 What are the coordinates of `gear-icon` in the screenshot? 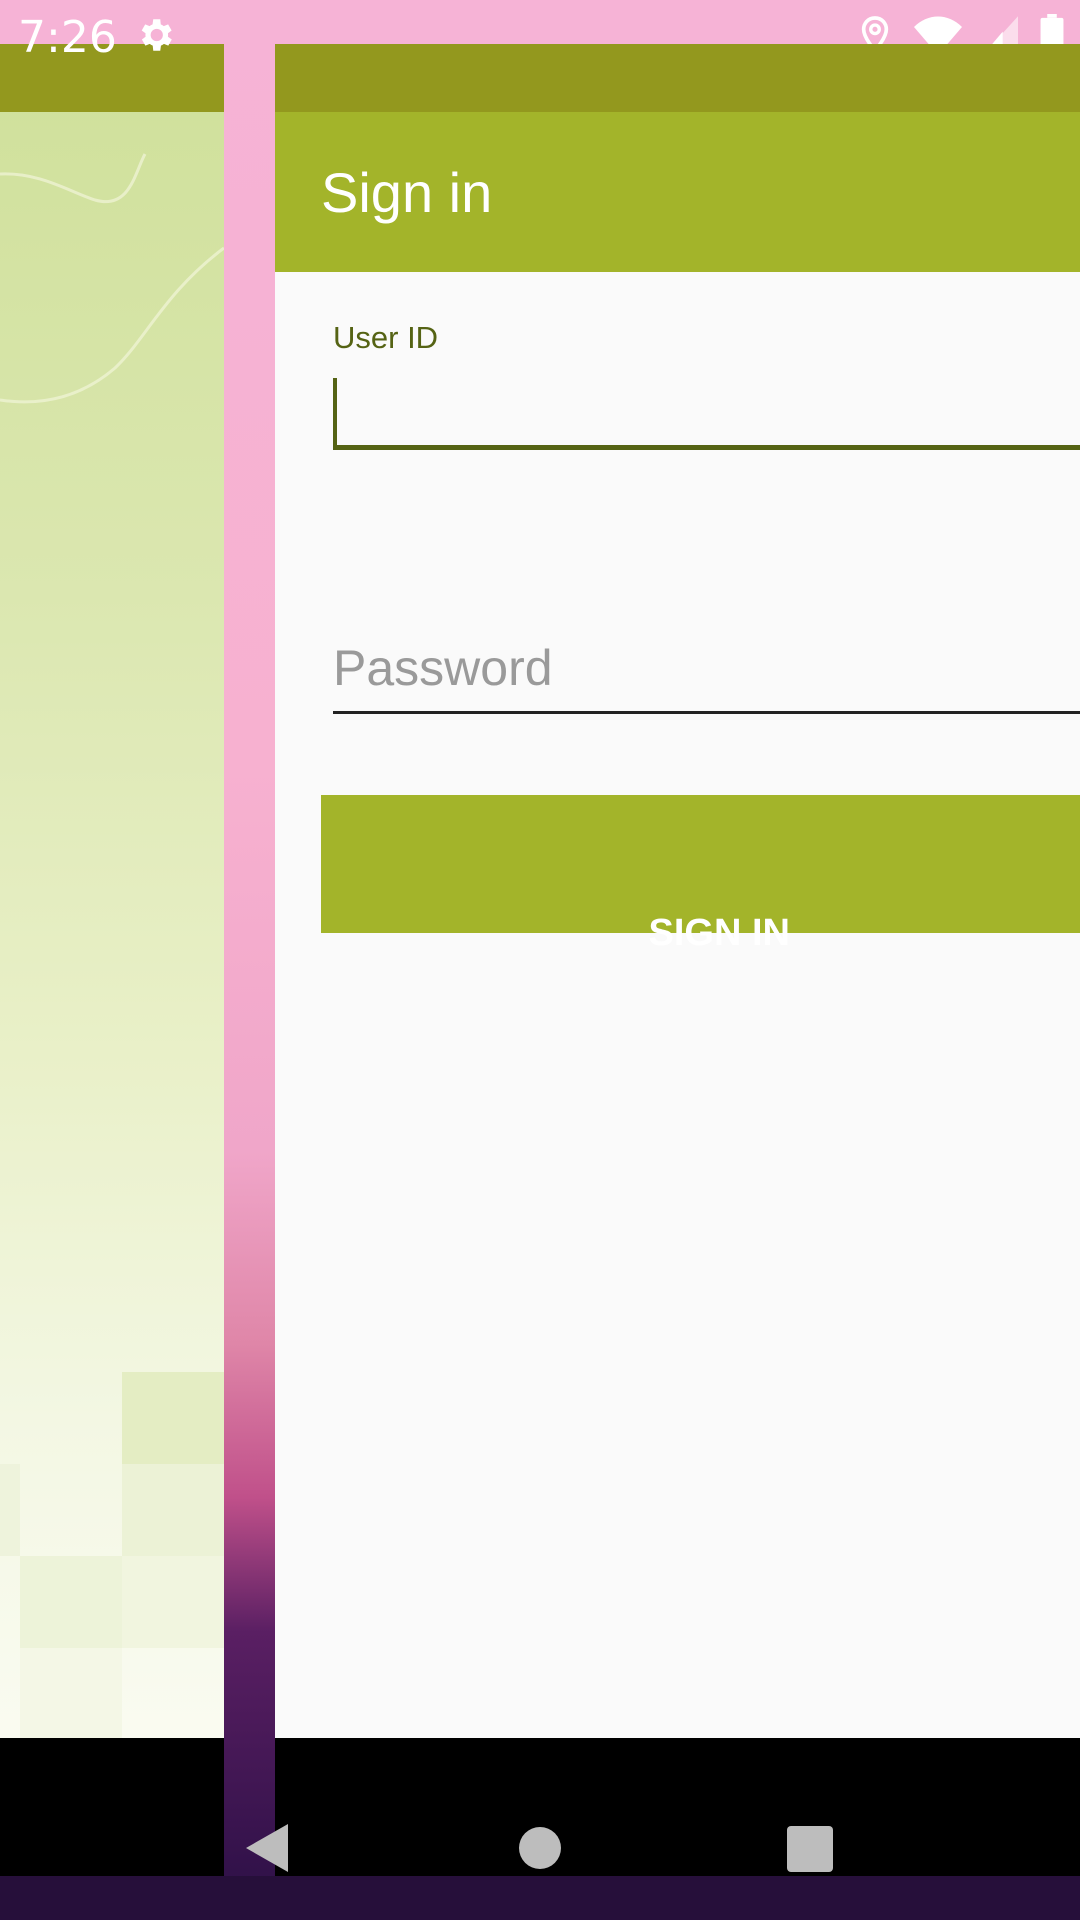 It's located at (156, 35).